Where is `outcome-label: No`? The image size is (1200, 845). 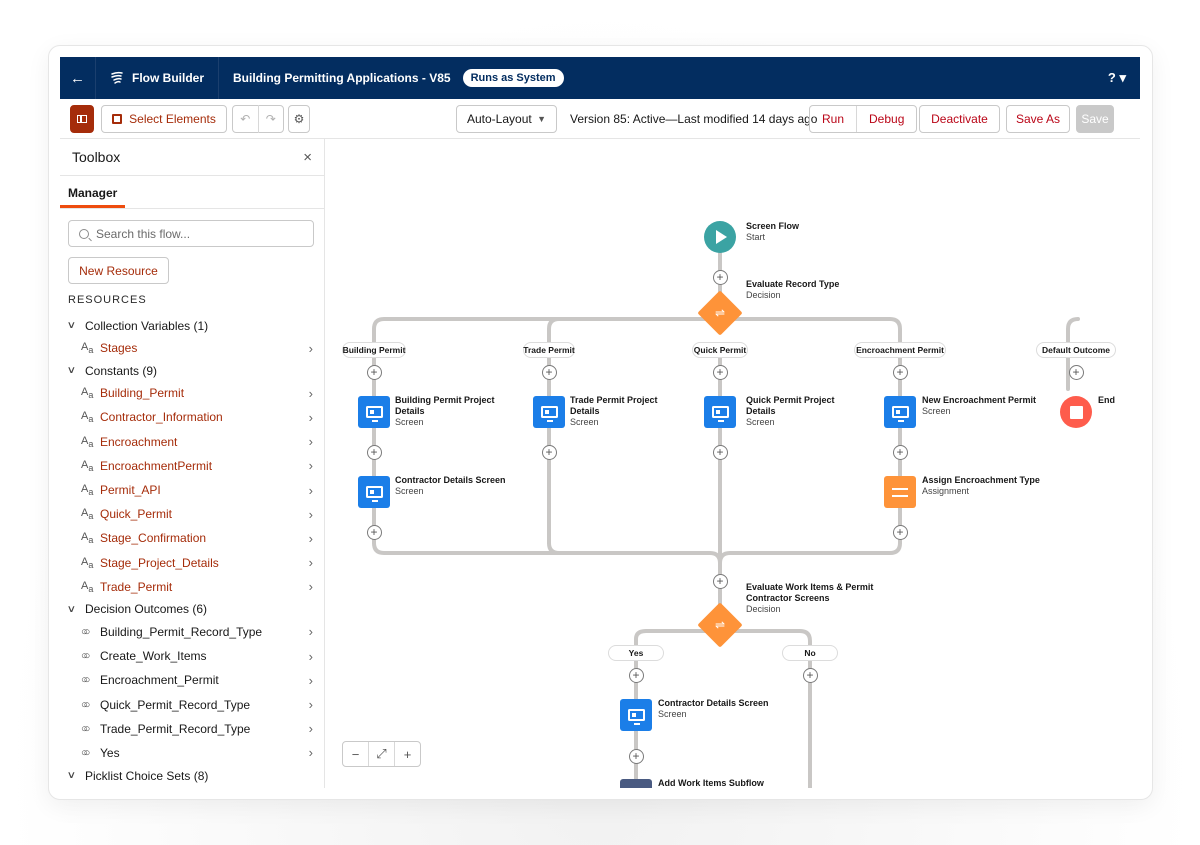
outcome-label: No is located at coordinates (810, 653).